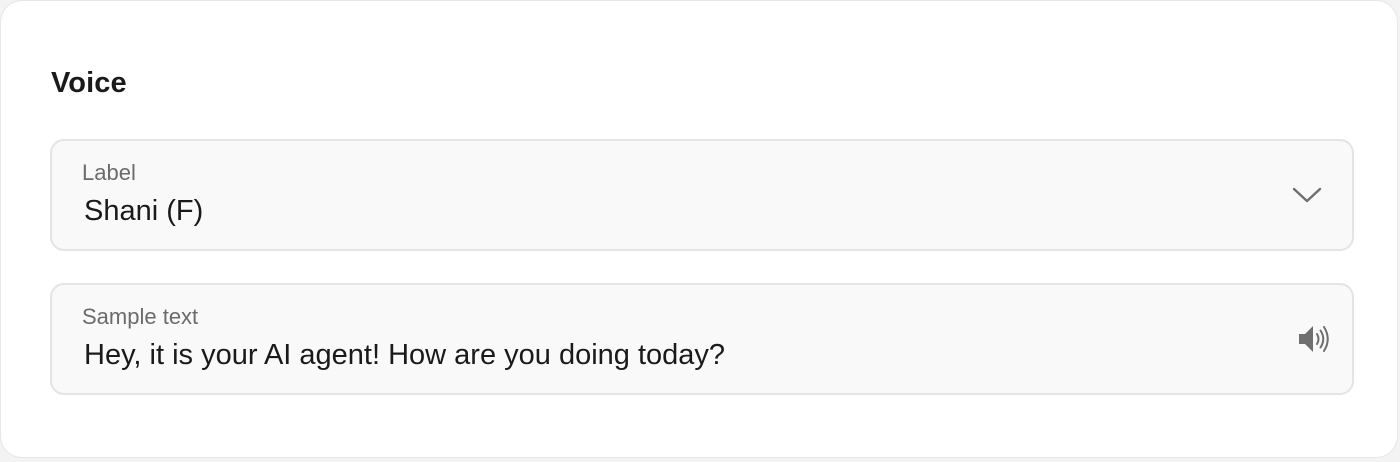 Image resolution: width=1400 pixels, height=462 pixels. What do you see at coordinates (1307, 195) in the screenshot?
I see `chevron-down-icon` at bounding box center [1307, 195].